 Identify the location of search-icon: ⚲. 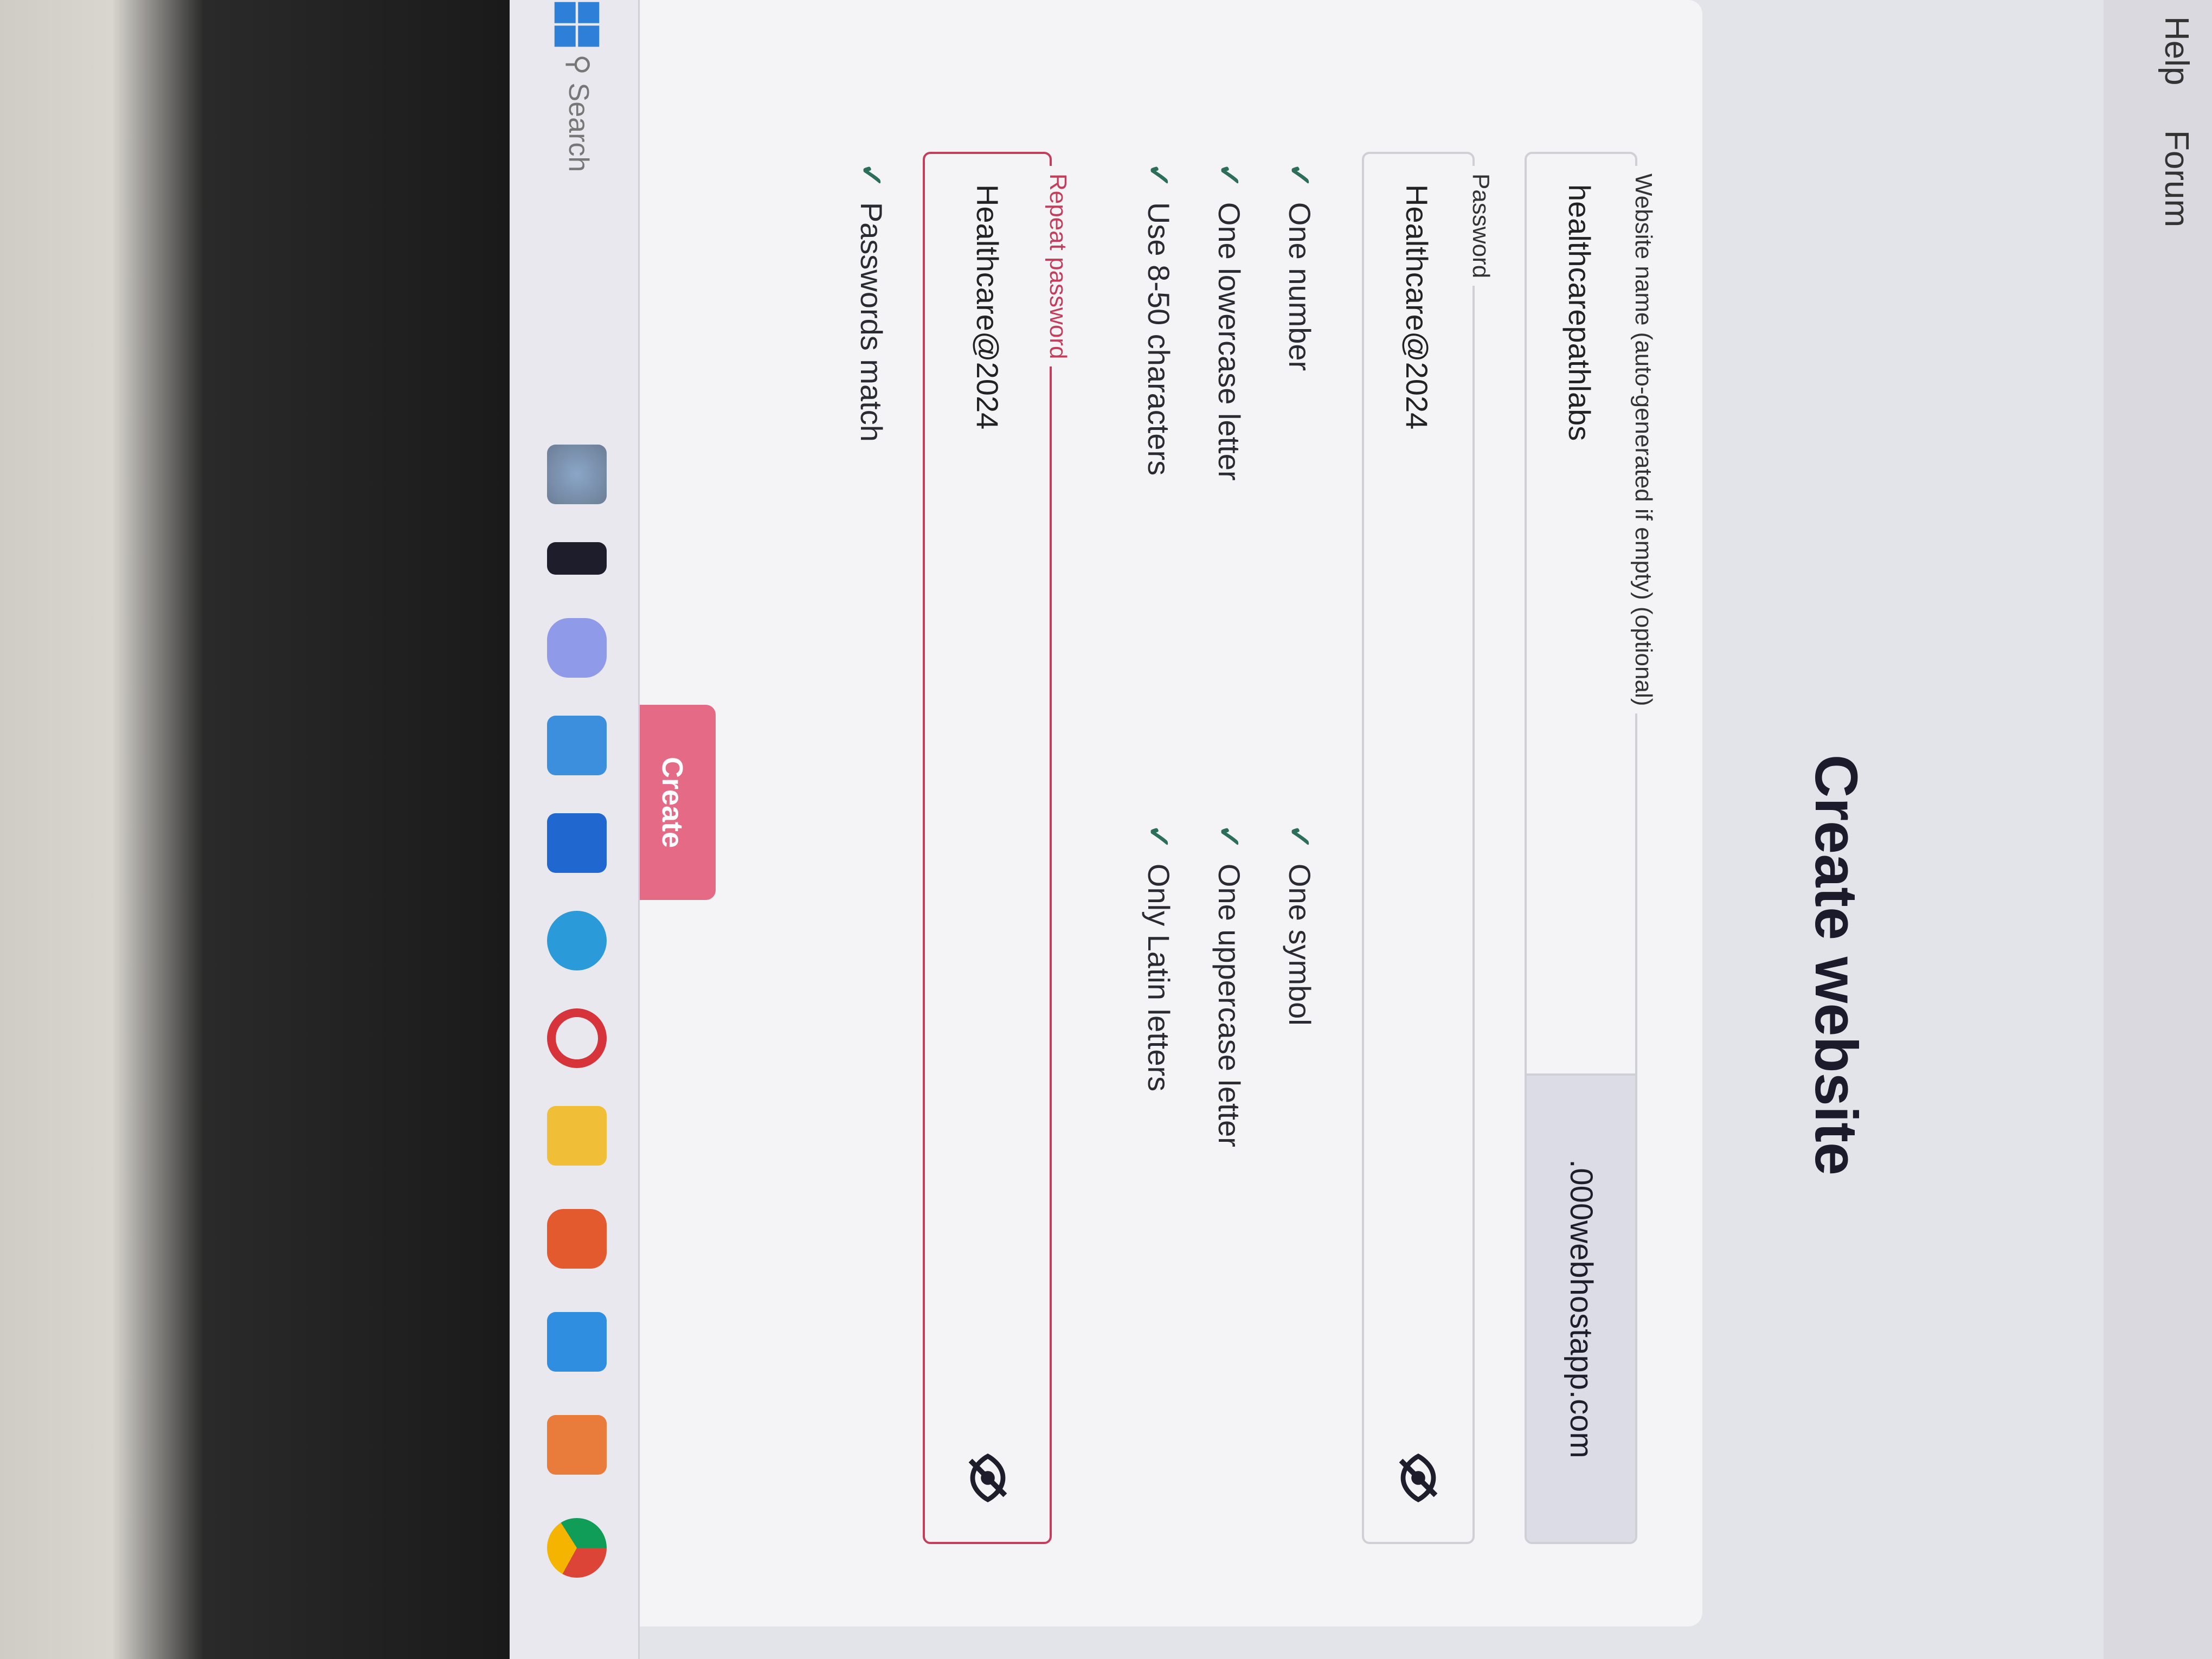
(578, 64).